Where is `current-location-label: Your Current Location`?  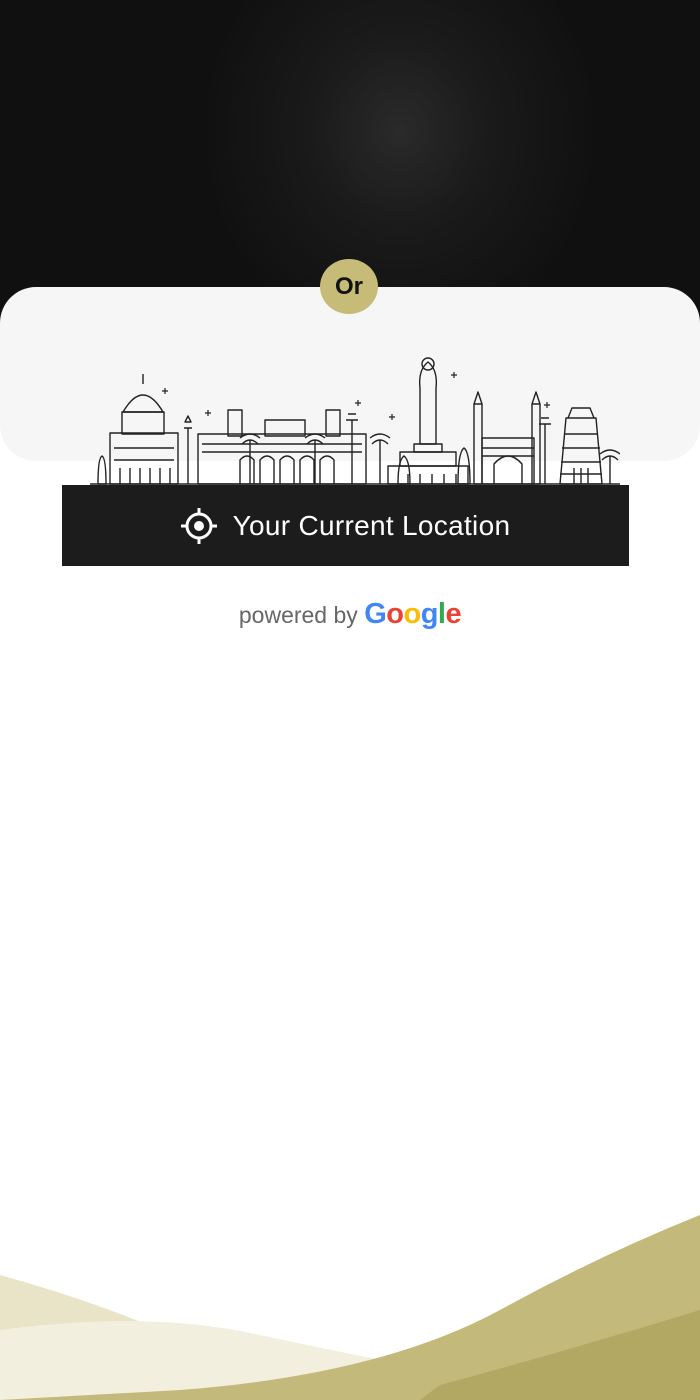 current-location-label: Your Current Location is located at coordinates (371, 525).